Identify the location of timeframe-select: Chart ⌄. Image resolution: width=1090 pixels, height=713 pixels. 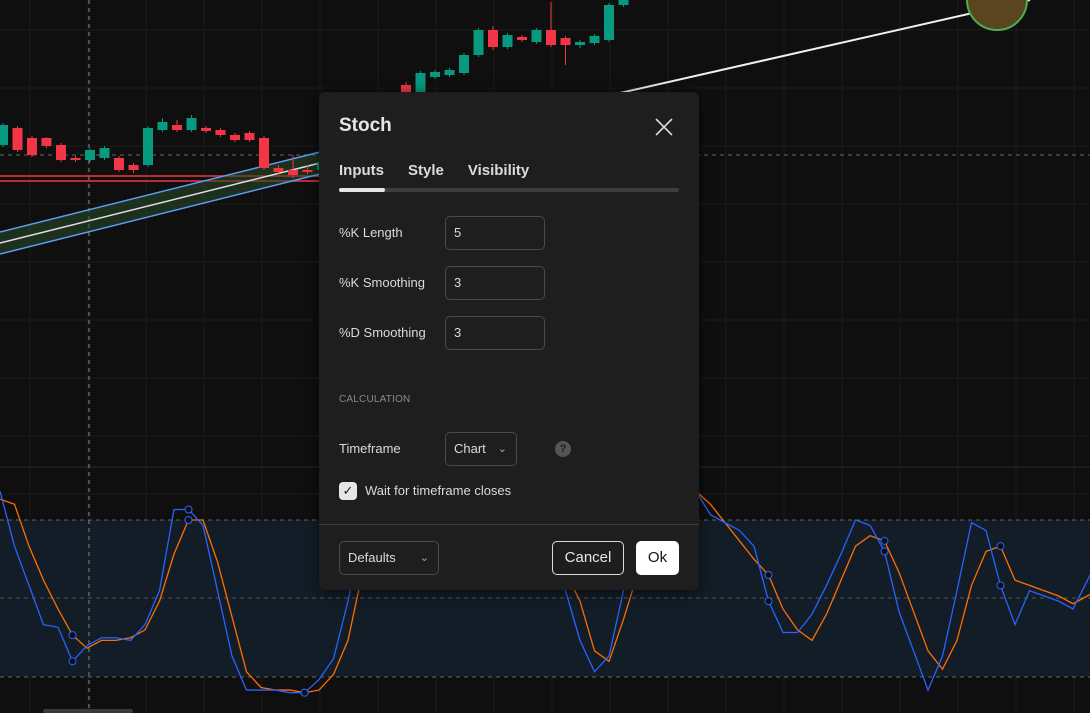
(481, 449).